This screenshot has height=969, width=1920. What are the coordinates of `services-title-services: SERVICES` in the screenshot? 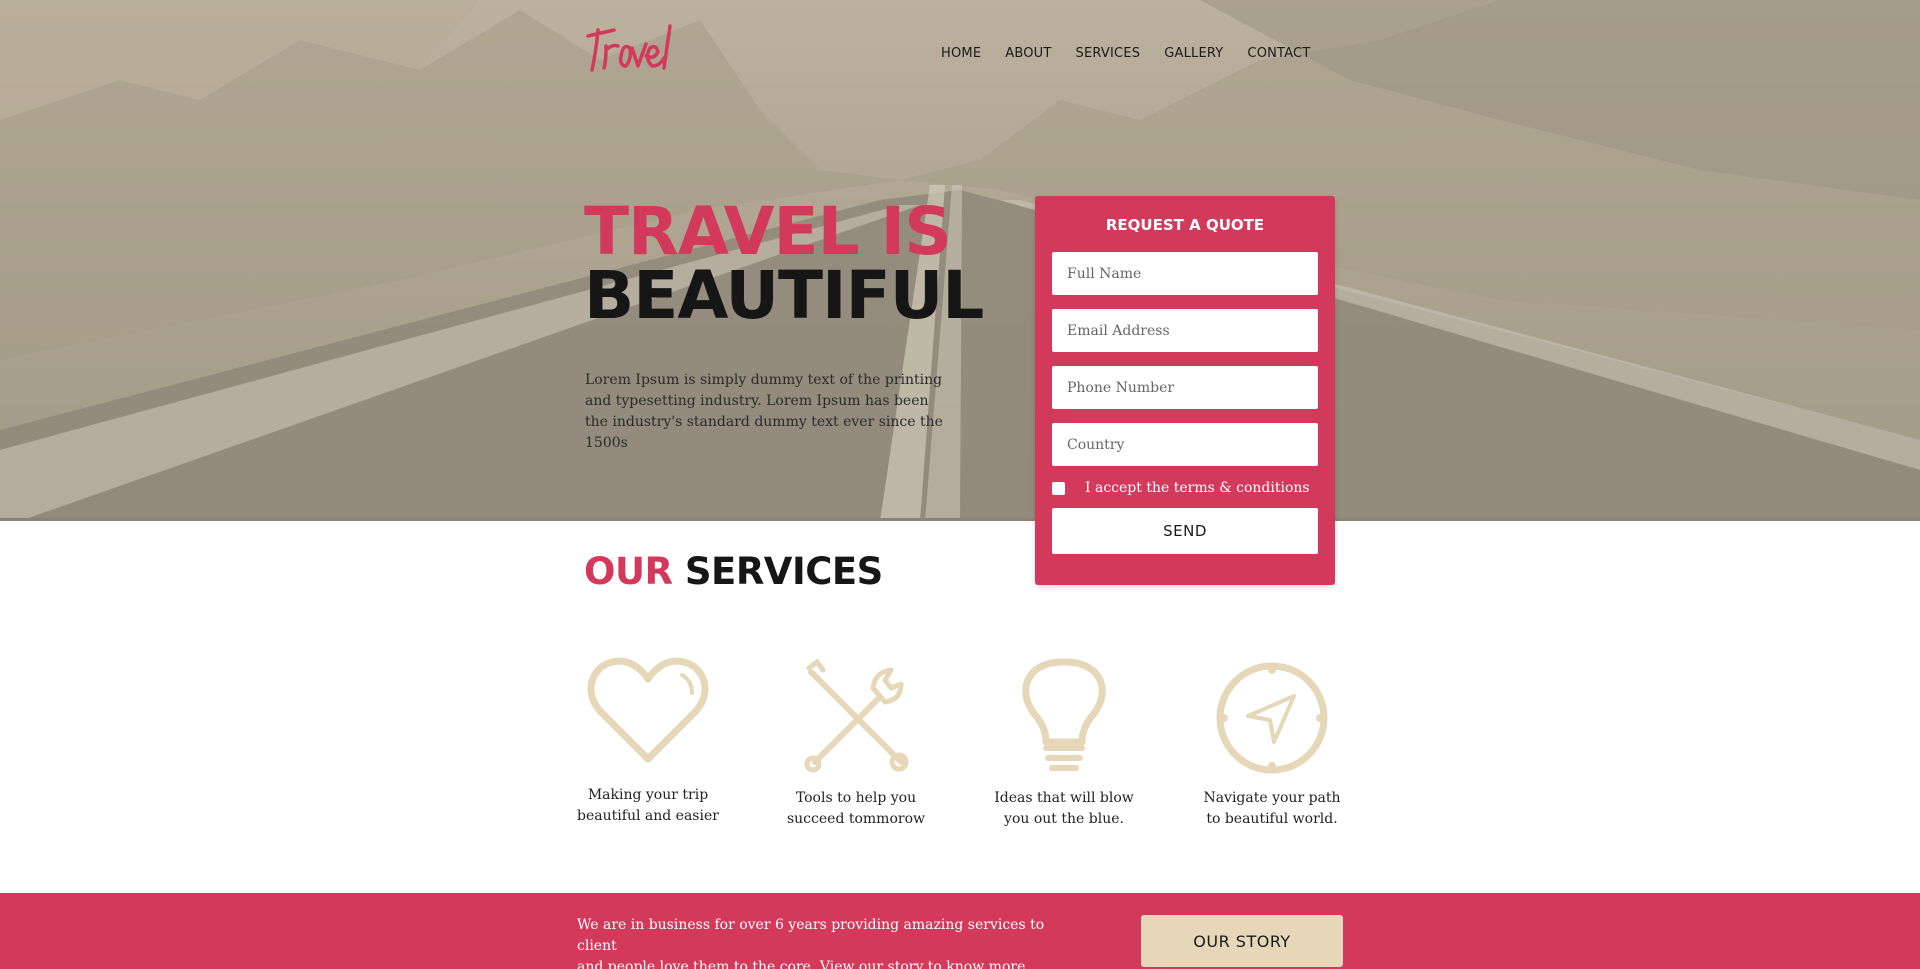 It's located at (783, 571).